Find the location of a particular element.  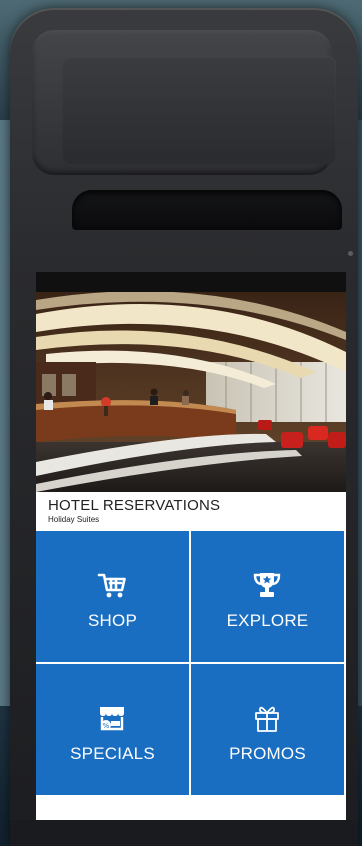

specials-label: SPECIALS is located at coordinates (112, 753).